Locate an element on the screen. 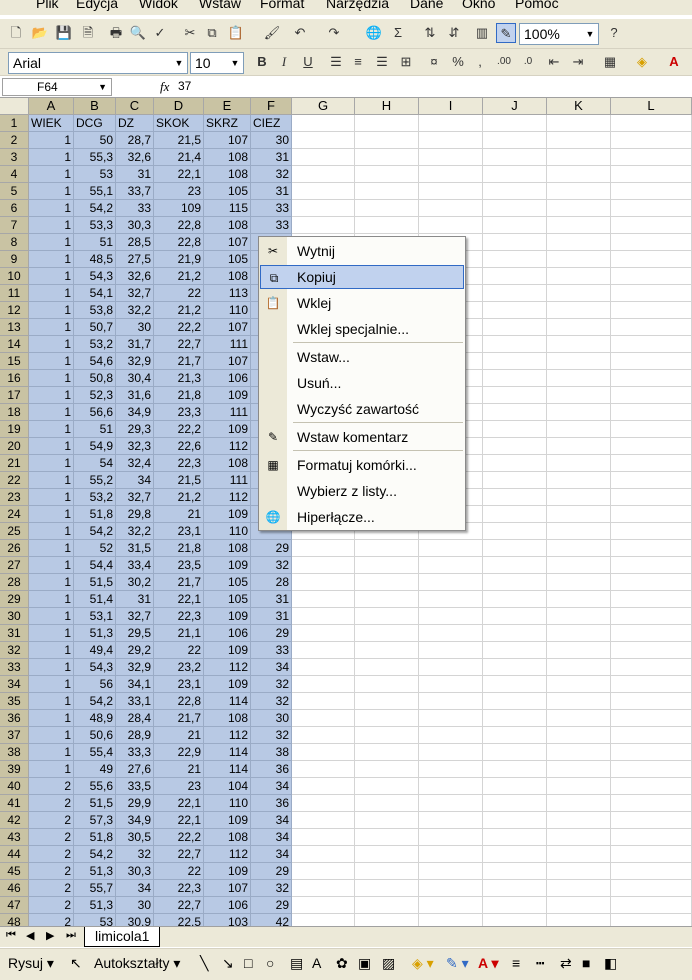 The height and width of the screenshot is (980, 692). cell: 31,7 is located at coordinates (135, 344).